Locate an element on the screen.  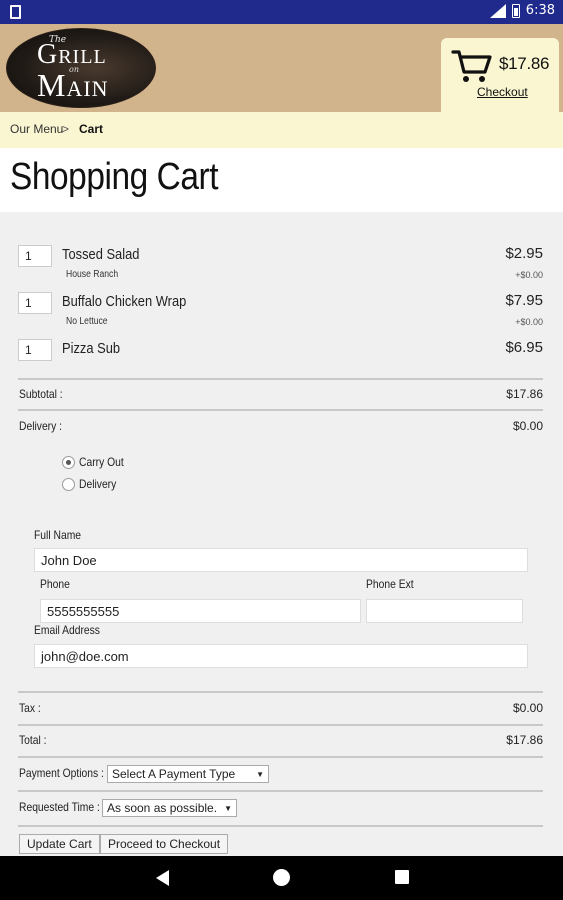
back-icon is located at coordinates (162, 878).